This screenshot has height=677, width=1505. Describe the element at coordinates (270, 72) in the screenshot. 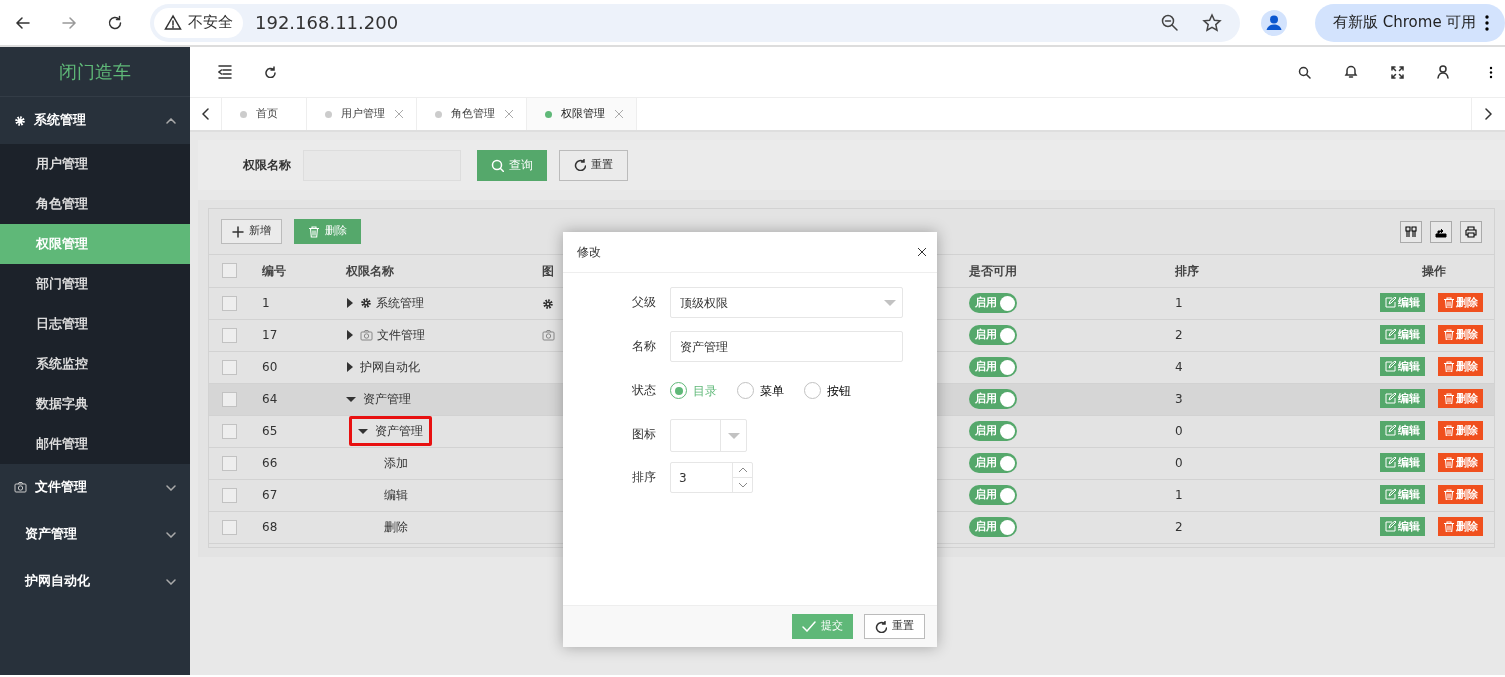

I see `refresh-icon` at that location.